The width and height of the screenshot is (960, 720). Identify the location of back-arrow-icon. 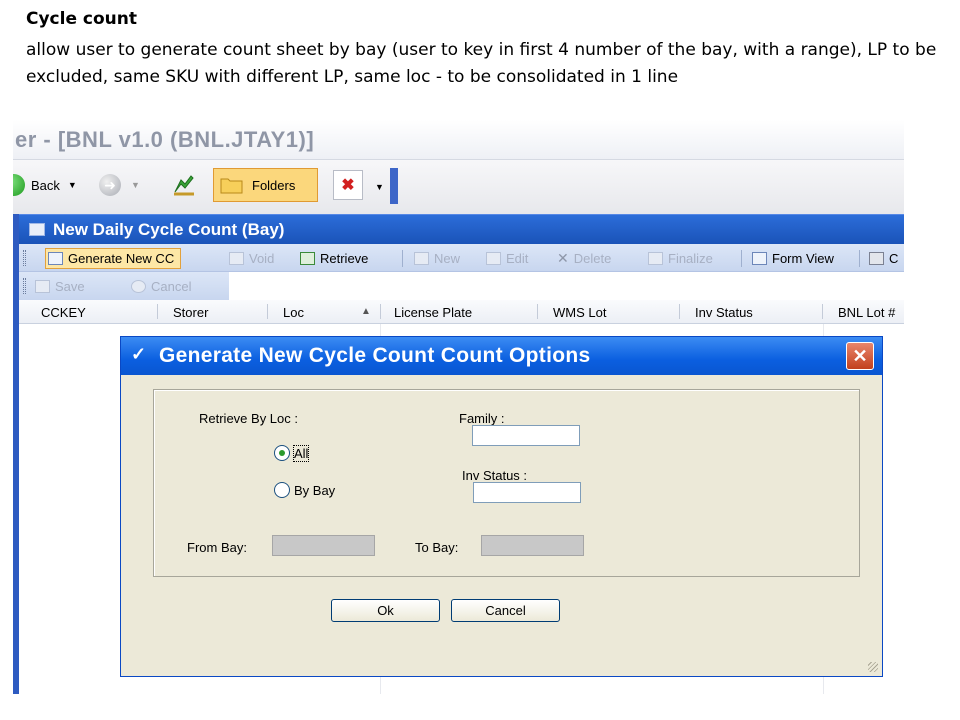
(19, 185).